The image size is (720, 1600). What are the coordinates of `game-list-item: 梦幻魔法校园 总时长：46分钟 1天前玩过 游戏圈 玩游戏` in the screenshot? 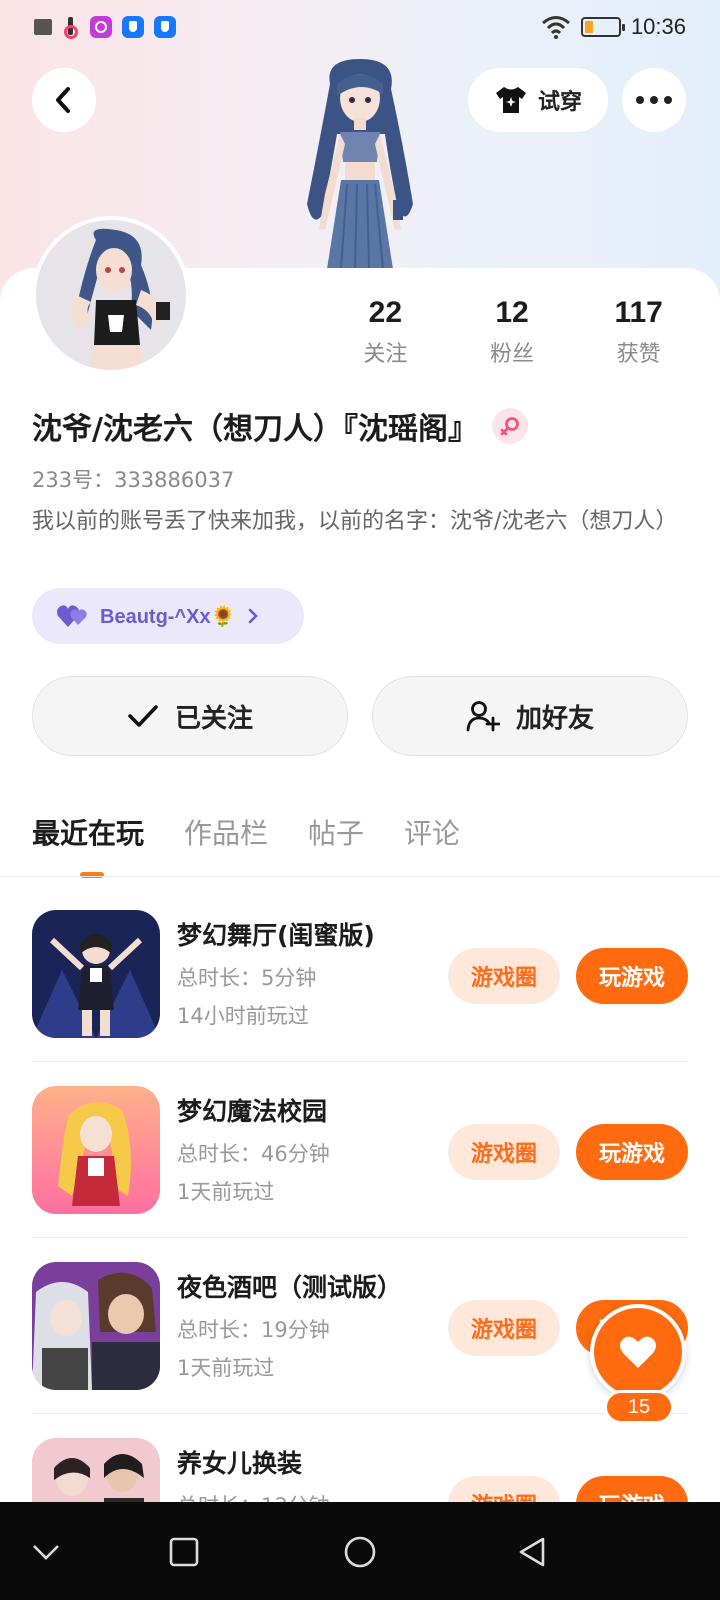 It's located at (360, 1150).